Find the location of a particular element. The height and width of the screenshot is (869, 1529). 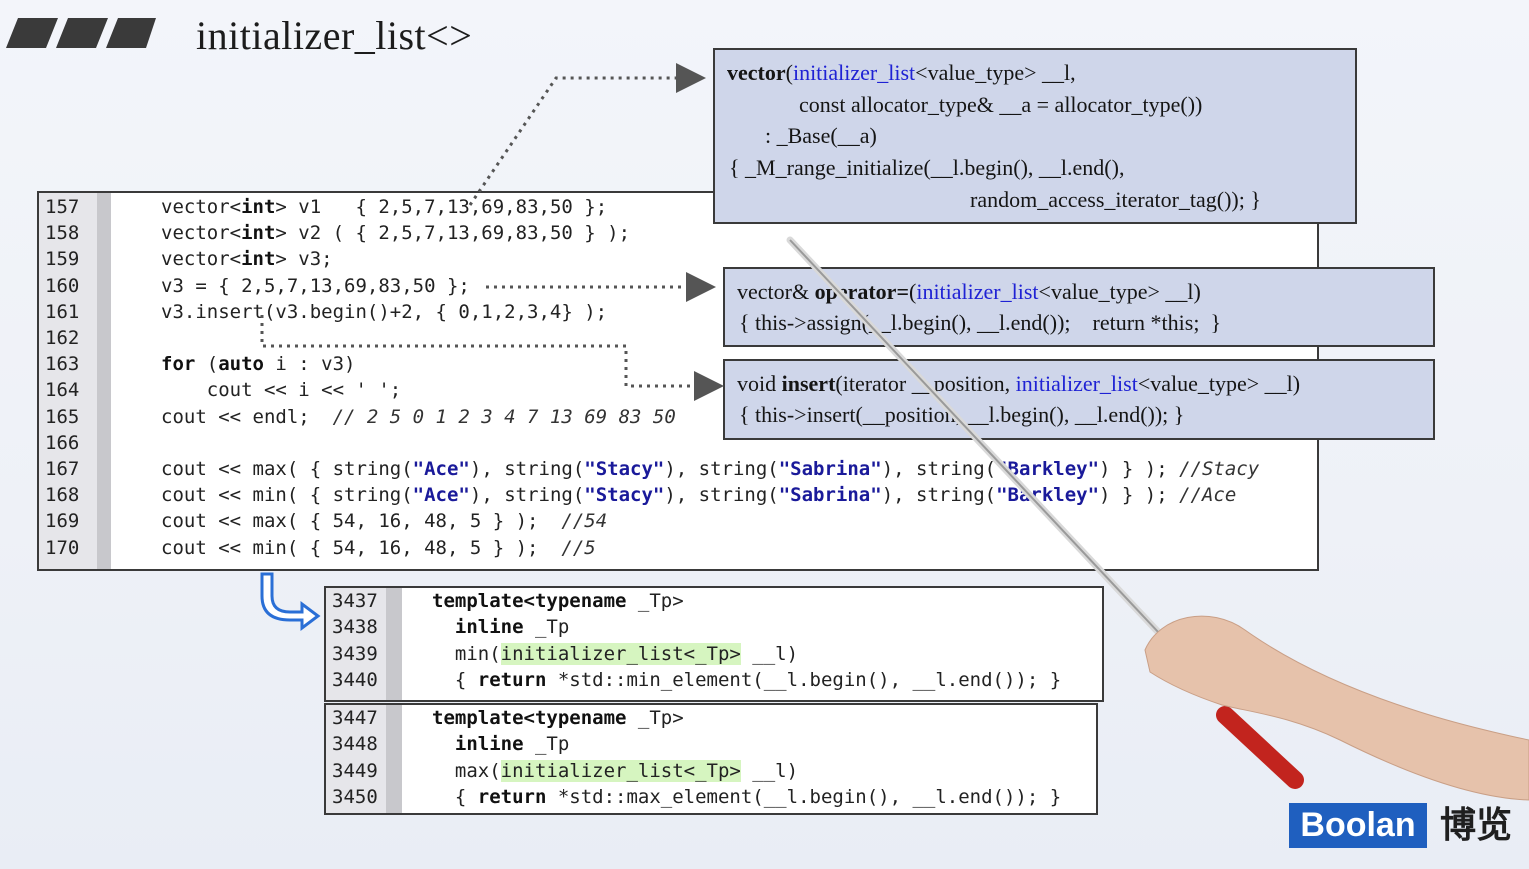

boolan-logo-chinese: 博览 is located at coordinates (1476, 825).